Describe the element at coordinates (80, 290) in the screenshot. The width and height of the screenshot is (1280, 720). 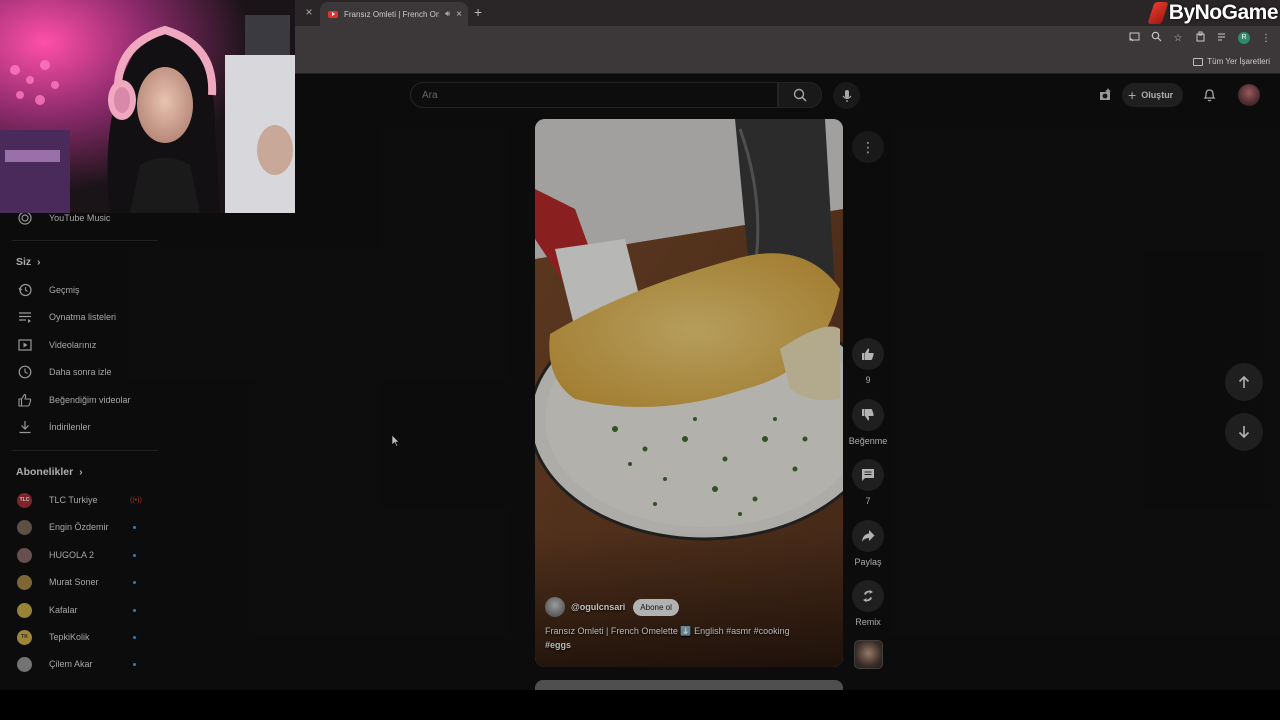
I see `sidebar-item-history: Geçmiş` at that location.